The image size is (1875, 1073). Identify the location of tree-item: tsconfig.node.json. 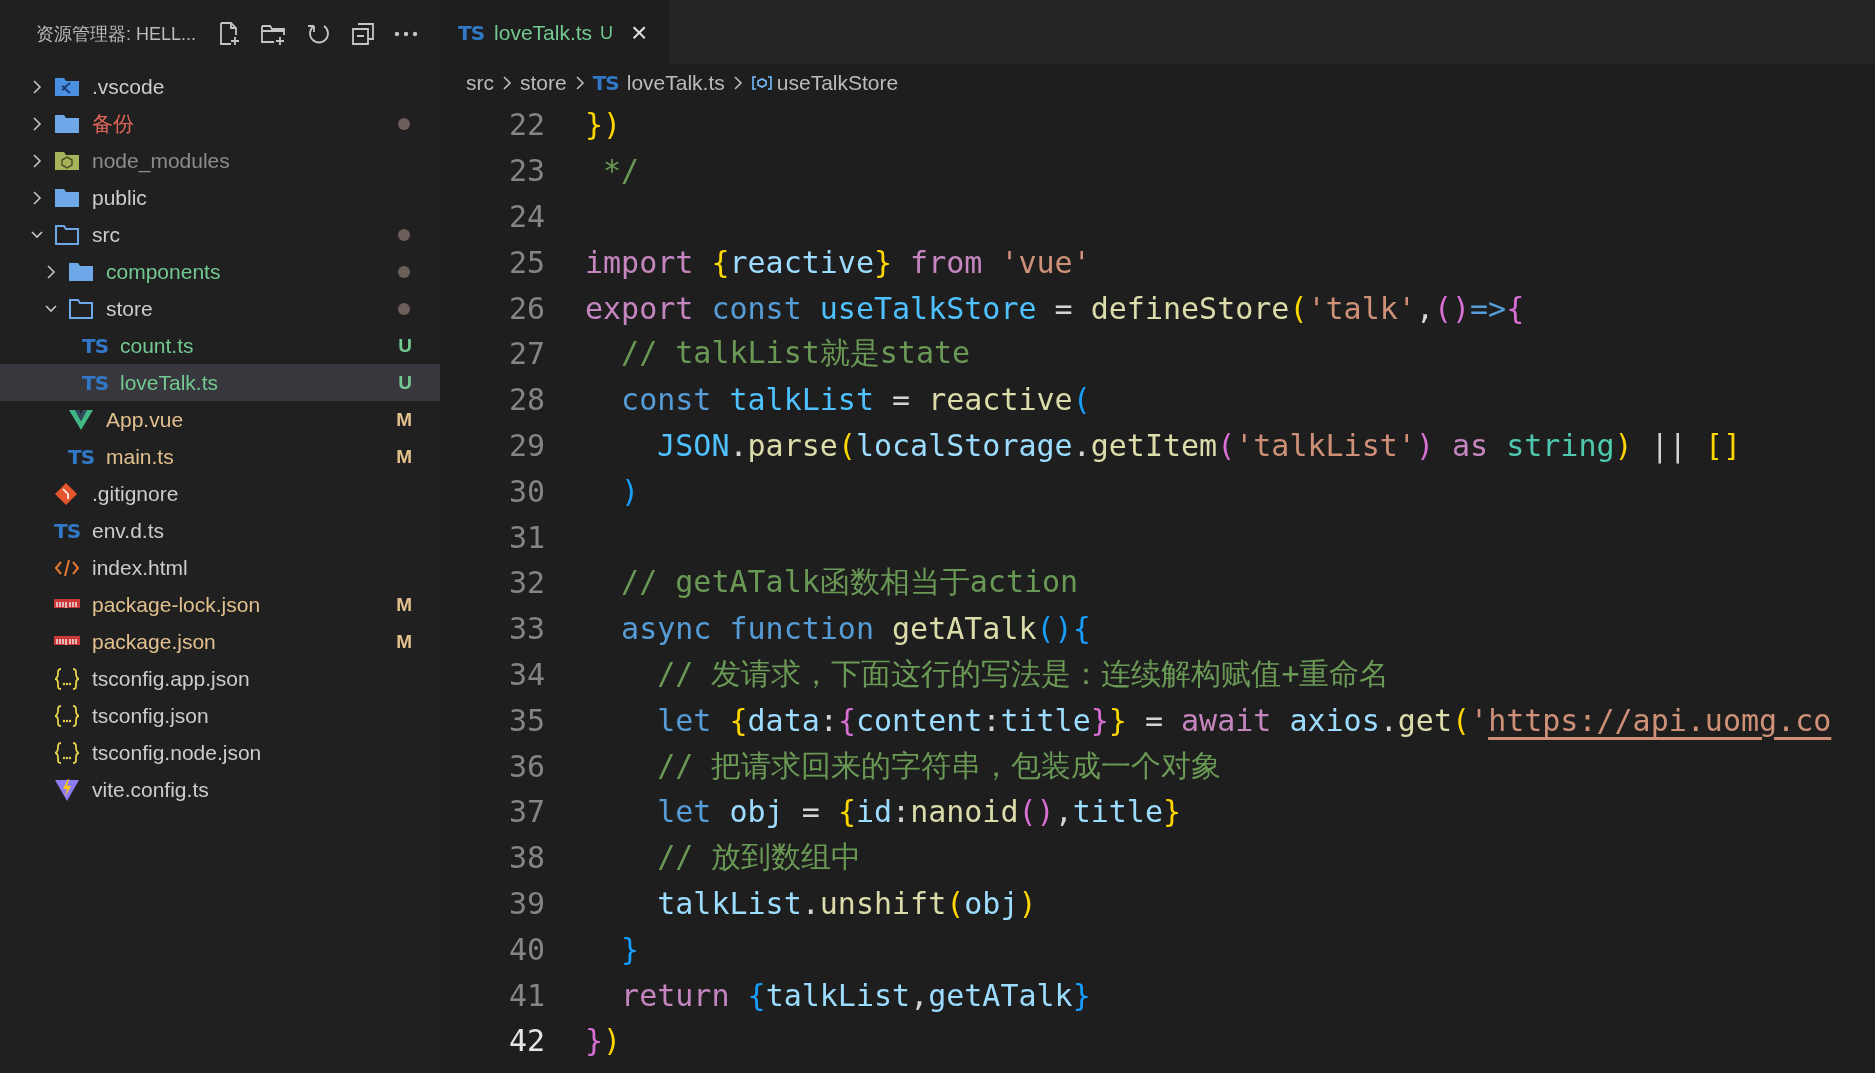
(220, 752).